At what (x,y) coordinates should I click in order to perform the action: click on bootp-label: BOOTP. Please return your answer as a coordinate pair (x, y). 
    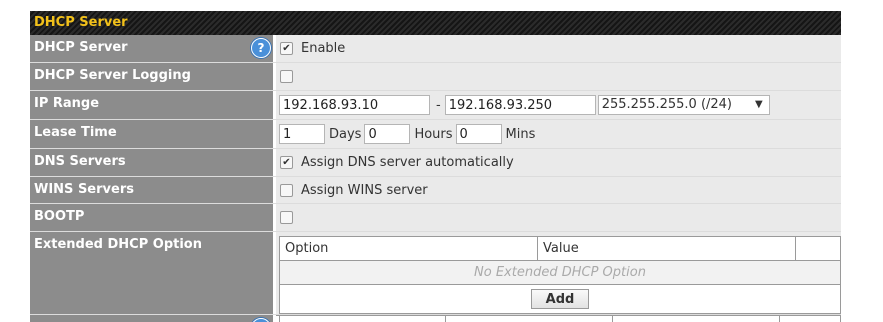
    Looking at the image, I should click on (59, 216).